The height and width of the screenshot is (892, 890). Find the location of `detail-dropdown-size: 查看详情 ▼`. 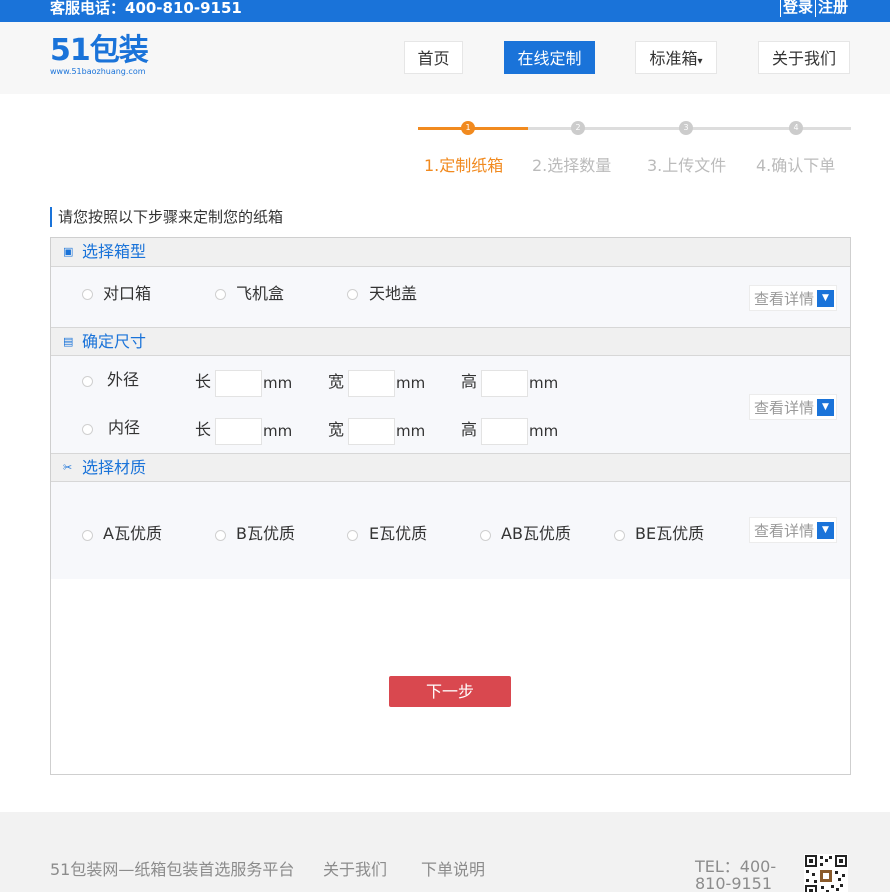

detail-dropdown-size: 查看详情 ▼ is located at coordinates (793, 407).